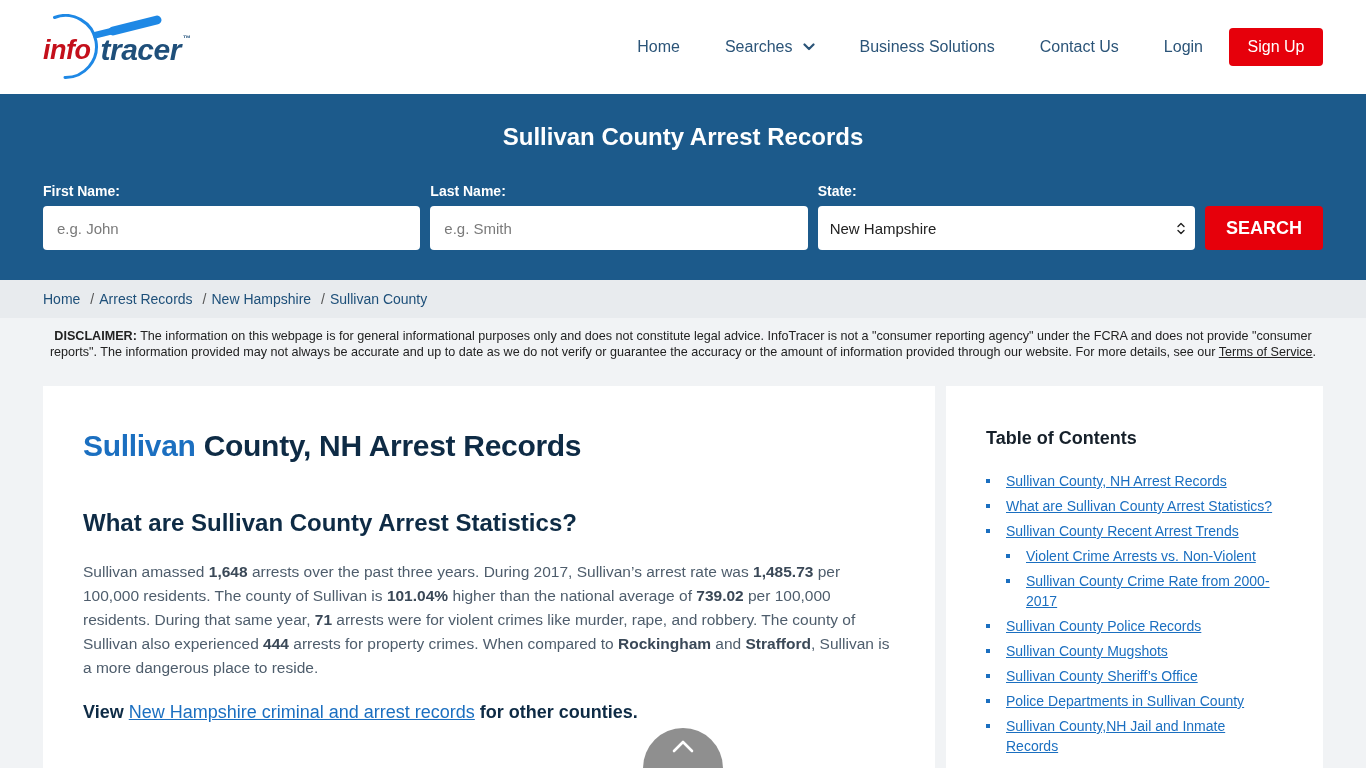  What do you see at coordinates (1006, 228) in the screenshot?
I see `state-select: New Hampshire` at bounding box center [1006, 228].